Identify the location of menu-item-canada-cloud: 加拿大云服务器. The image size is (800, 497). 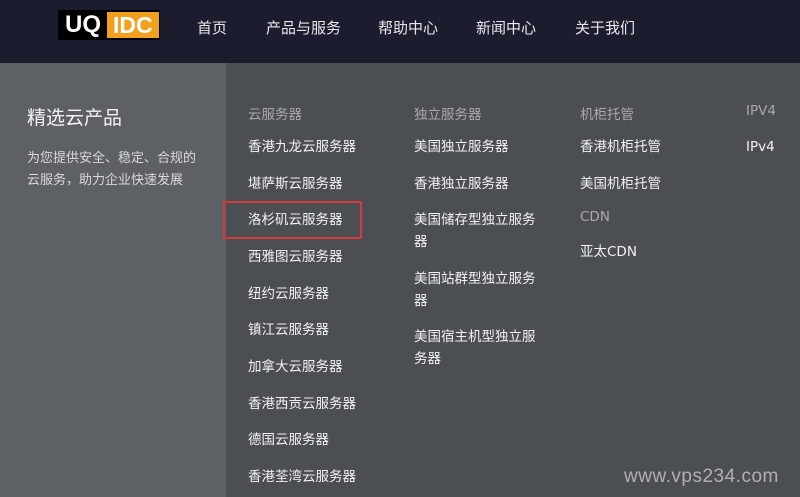
(295, 367).